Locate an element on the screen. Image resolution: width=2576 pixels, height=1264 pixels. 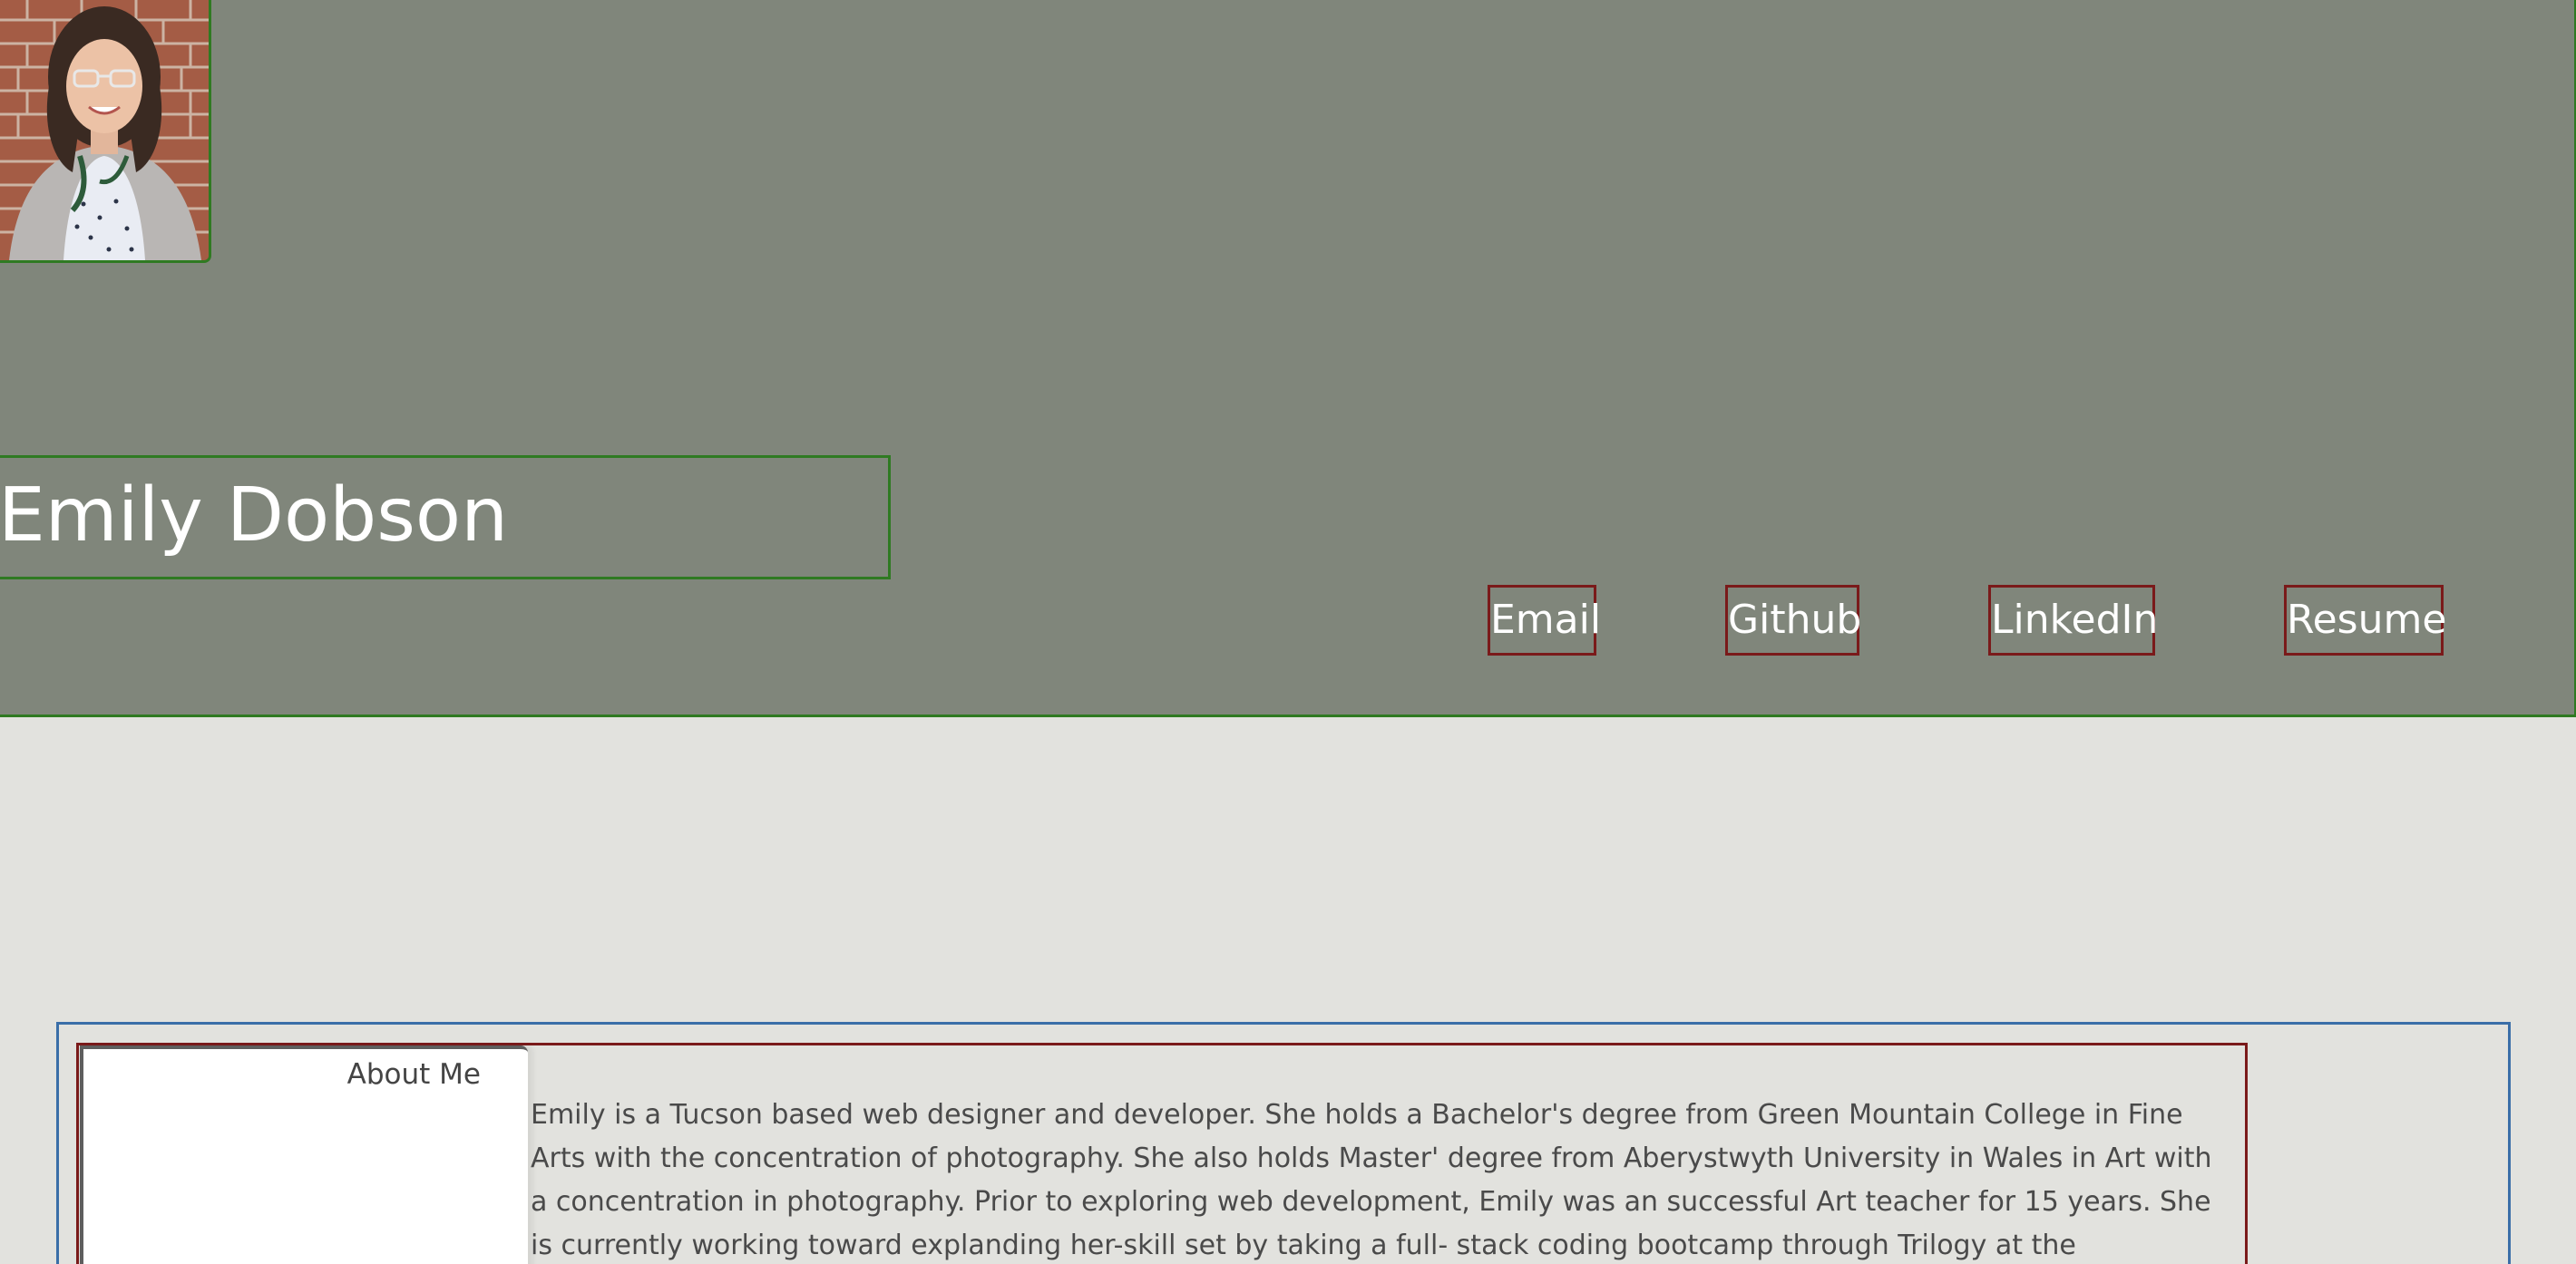
about-sidebar: About Me is located at coordinates (304, 1155).